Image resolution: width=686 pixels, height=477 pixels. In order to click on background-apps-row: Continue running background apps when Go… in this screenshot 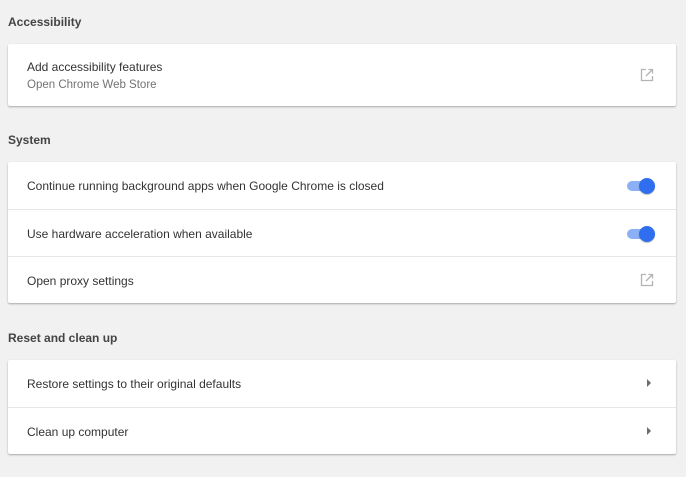, I will do `click(342, 185)`.